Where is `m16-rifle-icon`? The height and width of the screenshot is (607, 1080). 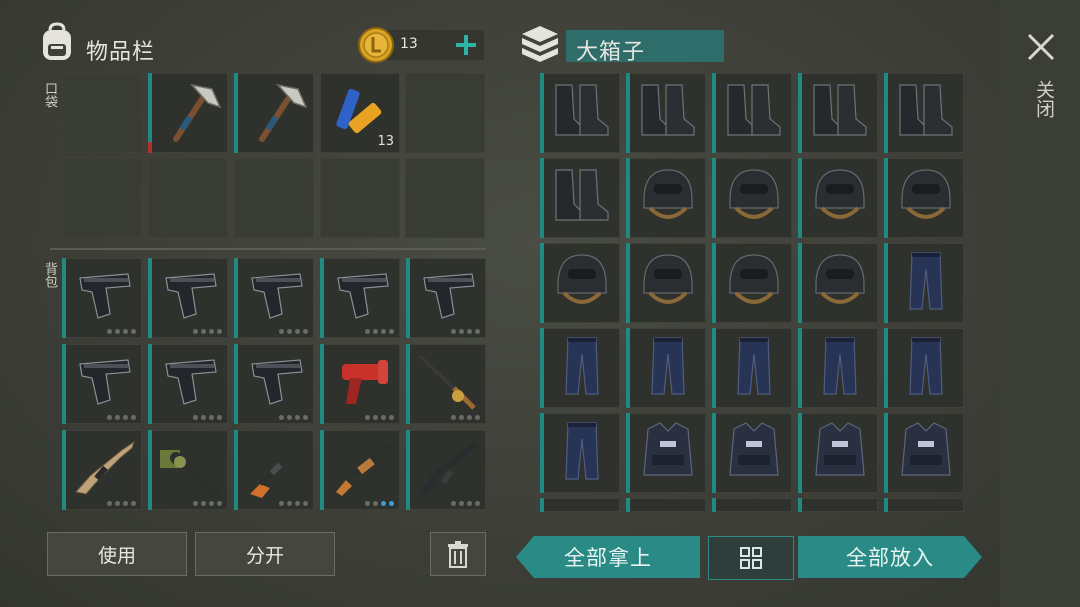
m16-rifle-icon is located at coordinates (448, 468).